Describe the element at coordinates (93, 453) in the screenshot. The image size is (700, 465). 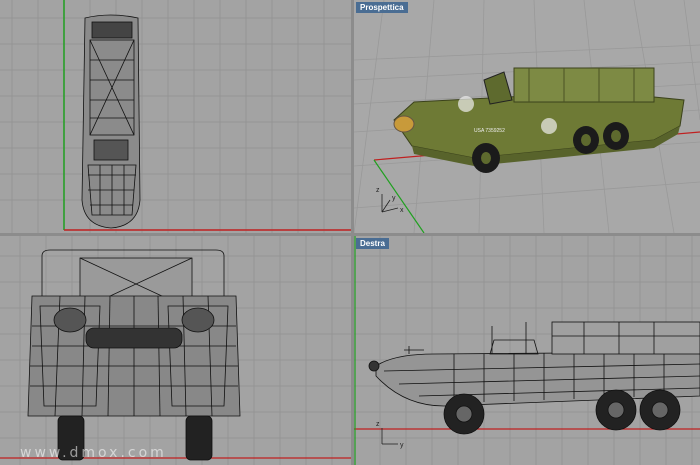
I see `watermark-text: www.dmox.com` at that location.